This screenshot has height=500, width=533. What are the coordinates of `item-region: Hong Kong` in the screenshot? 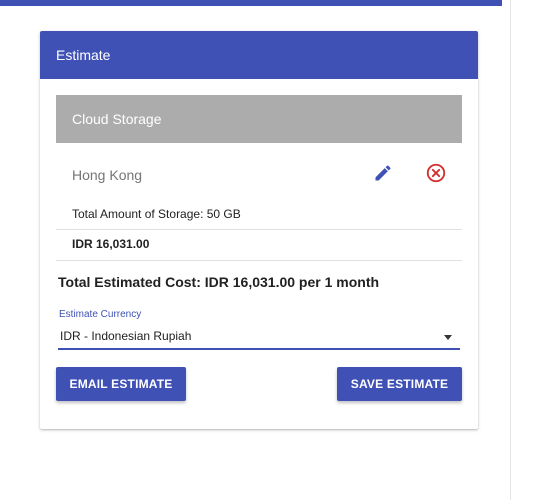 It's located at (107, 175).